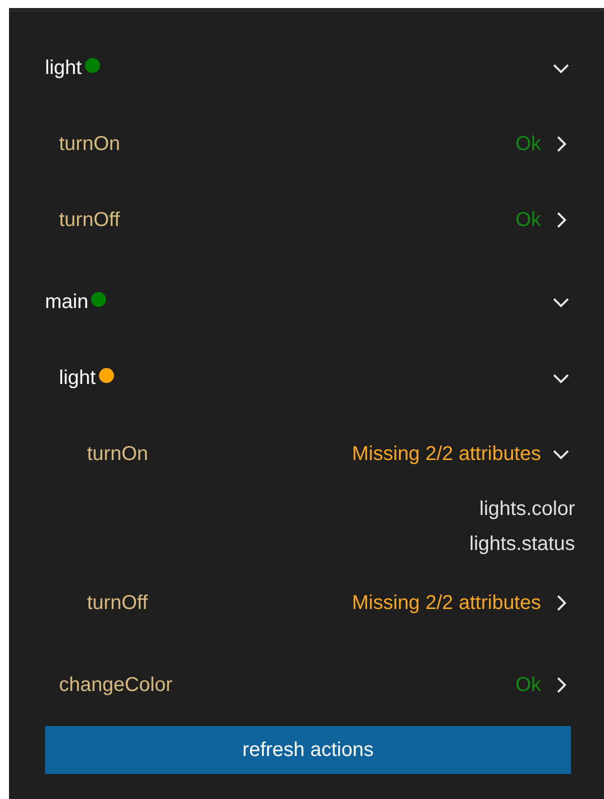 This screenshot has width=604, height=799. I want to click on refresh-button: refresh actions, so click(308, 750).